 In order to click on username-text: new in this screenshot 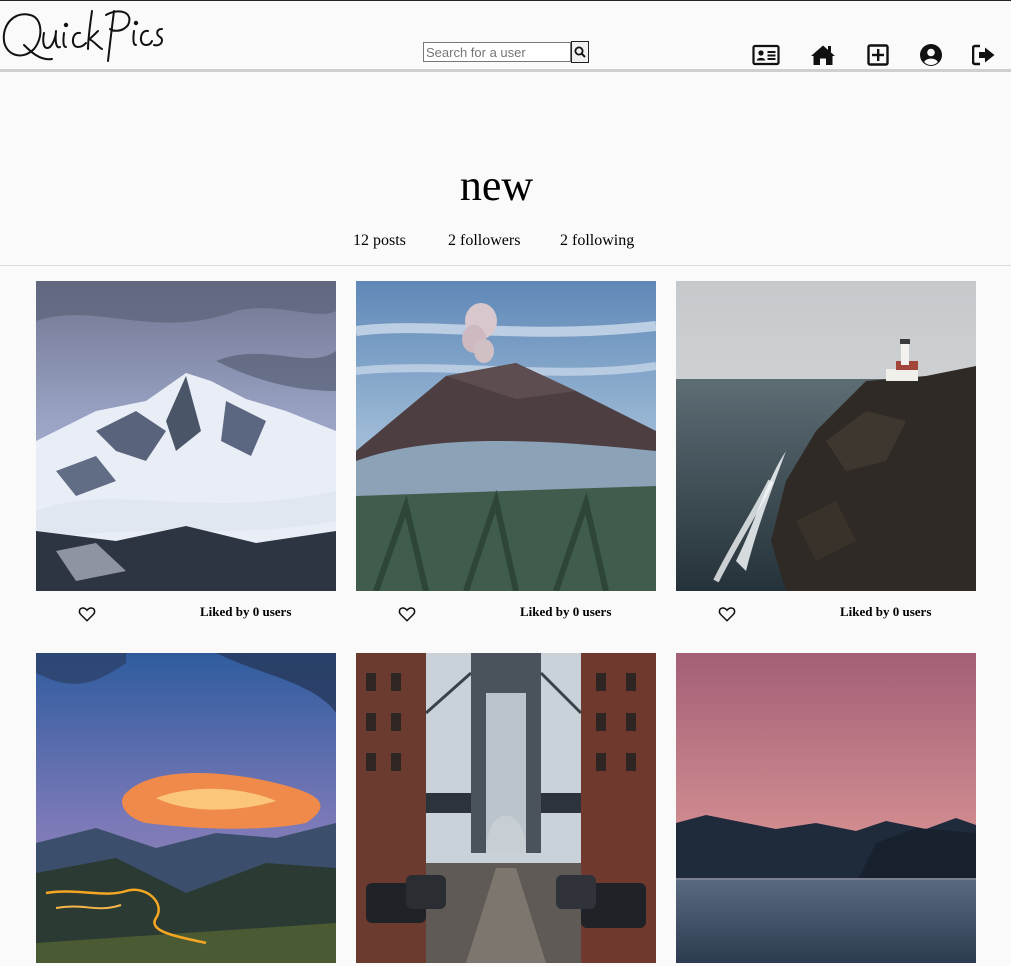, I will do `click(496, 185)`.